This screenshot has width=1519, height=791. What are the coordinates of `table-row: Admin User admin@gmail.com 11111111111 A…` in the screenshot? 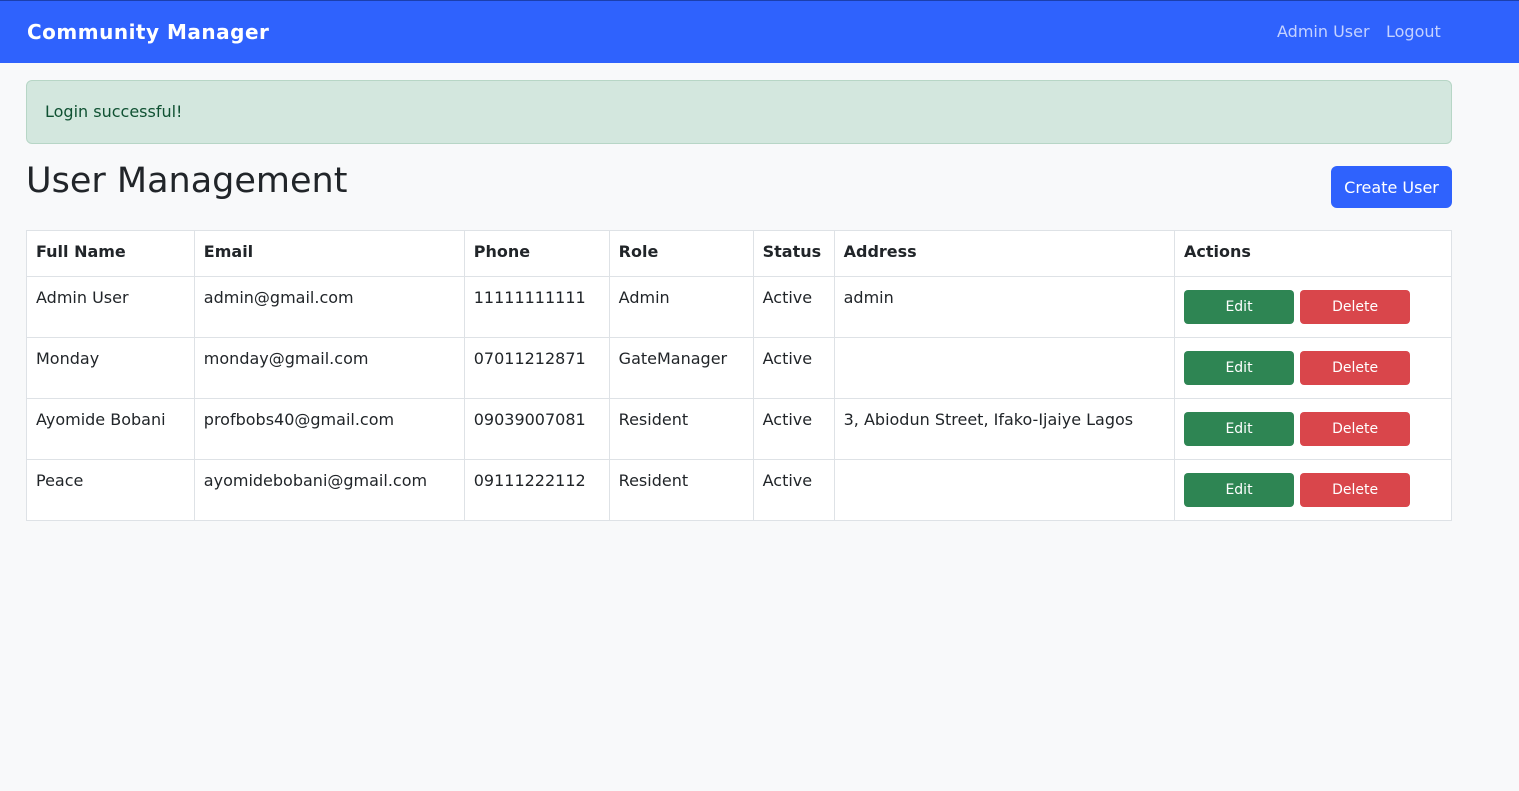 It's located at (739, 307).